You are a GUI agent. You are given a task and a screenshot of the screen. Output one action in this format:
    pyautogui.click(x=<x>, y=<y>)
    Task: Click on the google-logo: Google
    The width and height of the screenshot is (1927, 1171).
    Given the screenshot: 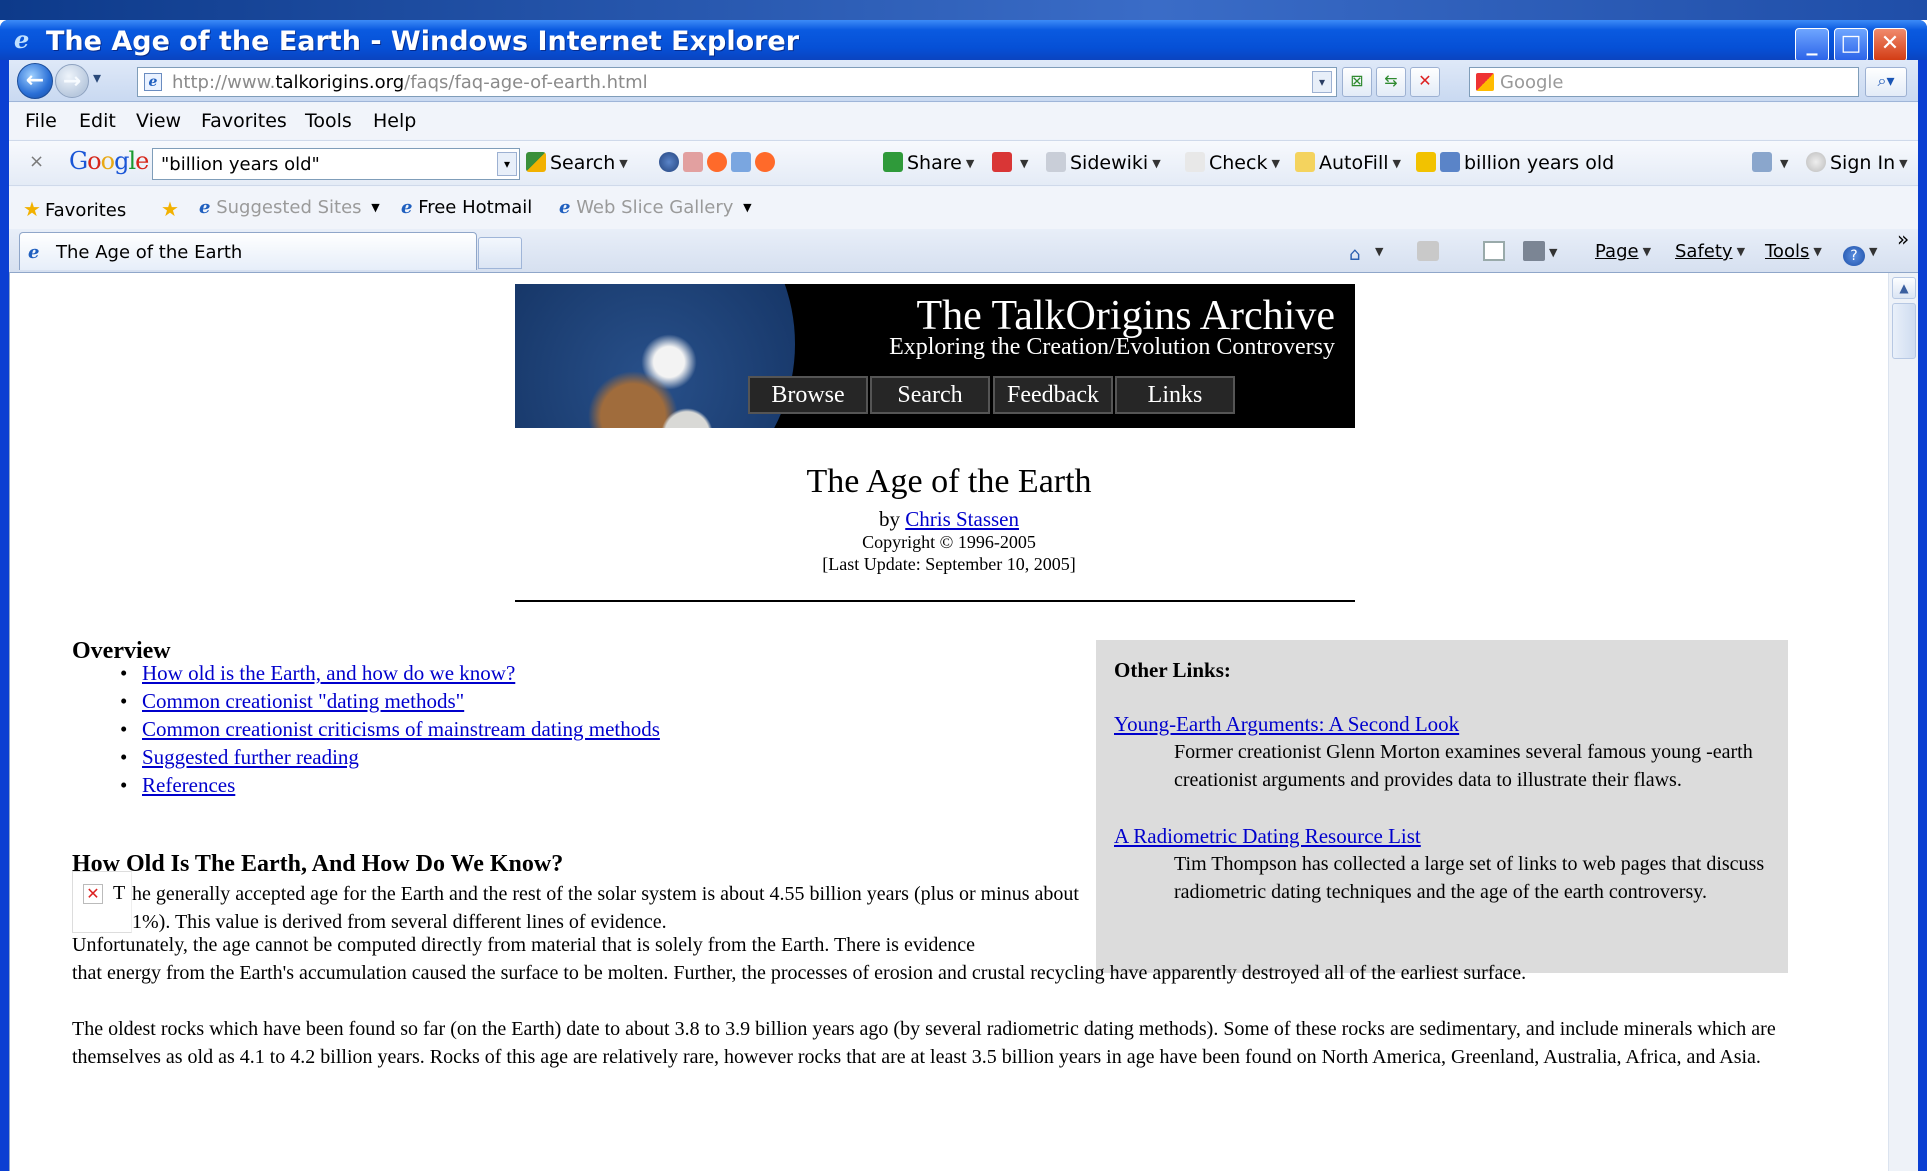 What is the action you would take?
    pyautogui.click(x=109, y=161)
    